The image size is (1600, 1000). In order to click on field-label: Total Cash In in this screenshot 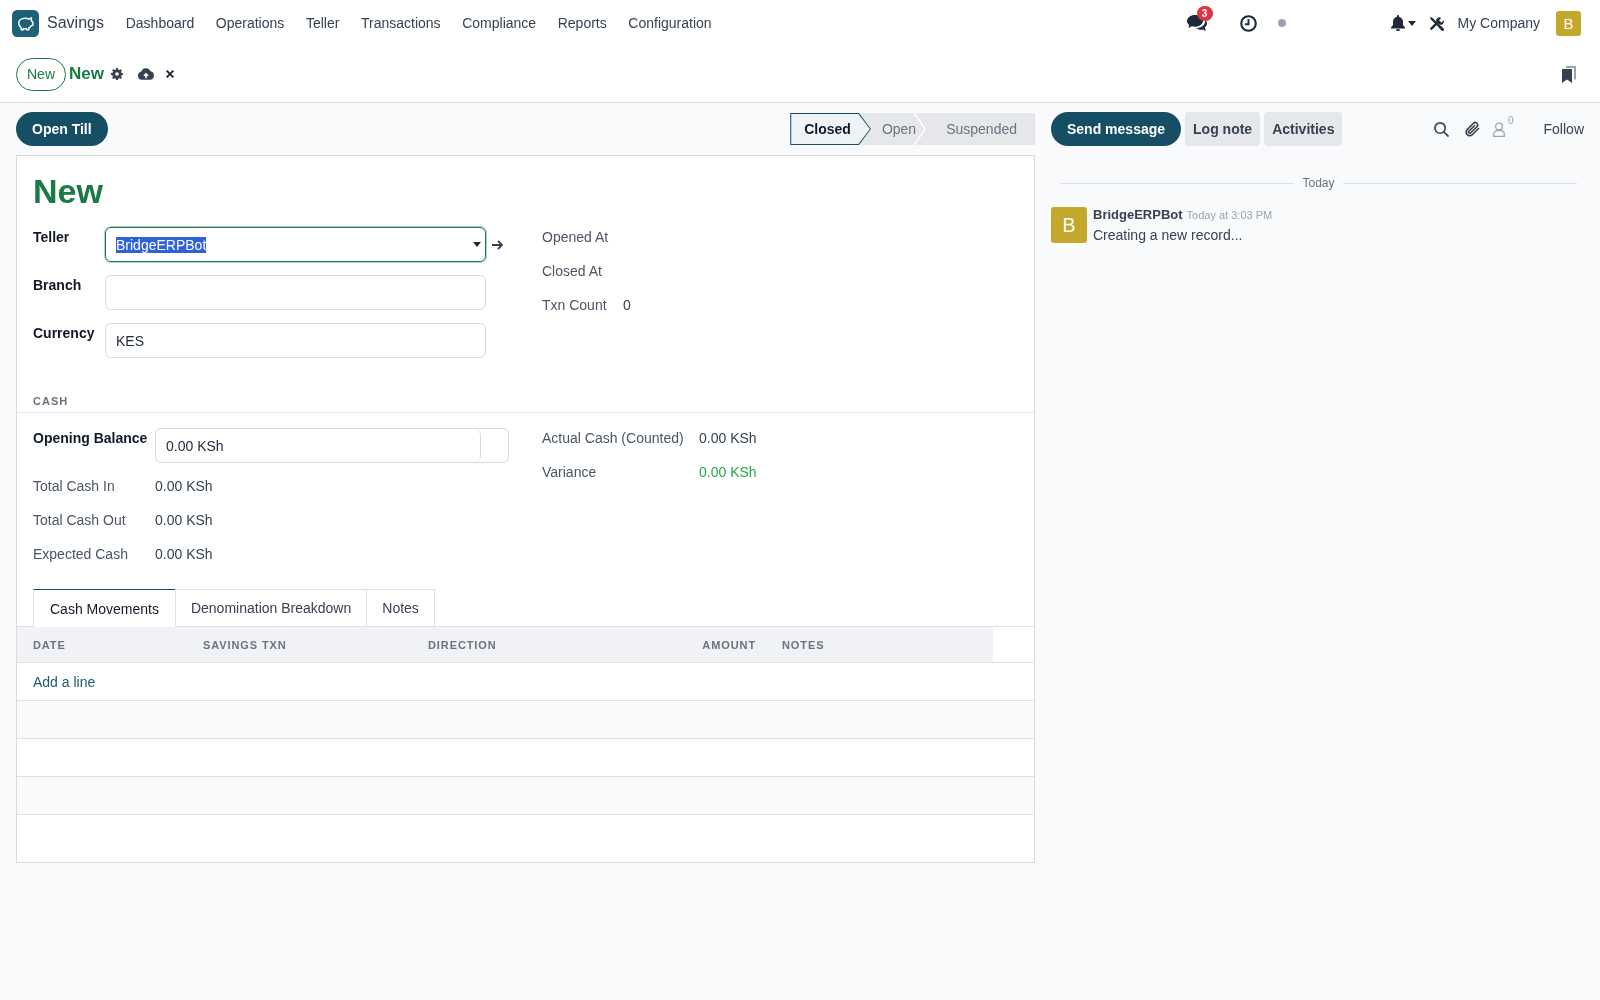, I will do `click(74, 486)`.